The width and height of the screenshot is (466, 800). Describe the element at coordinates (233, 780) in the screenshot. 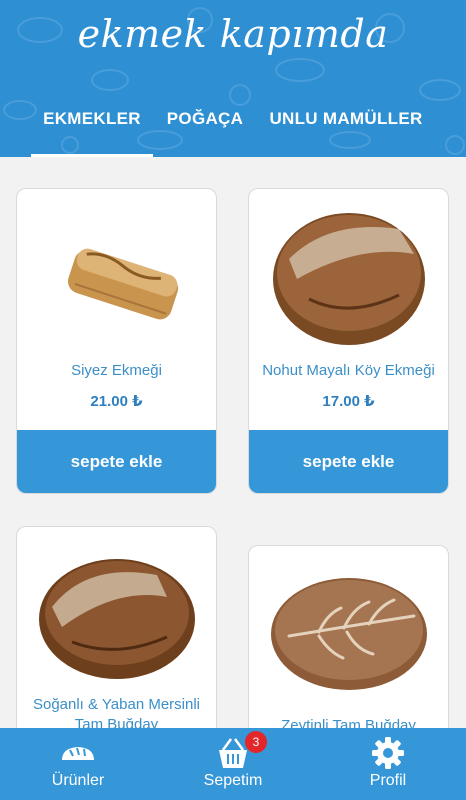

I see `nav-label: Sepetim` at that location.